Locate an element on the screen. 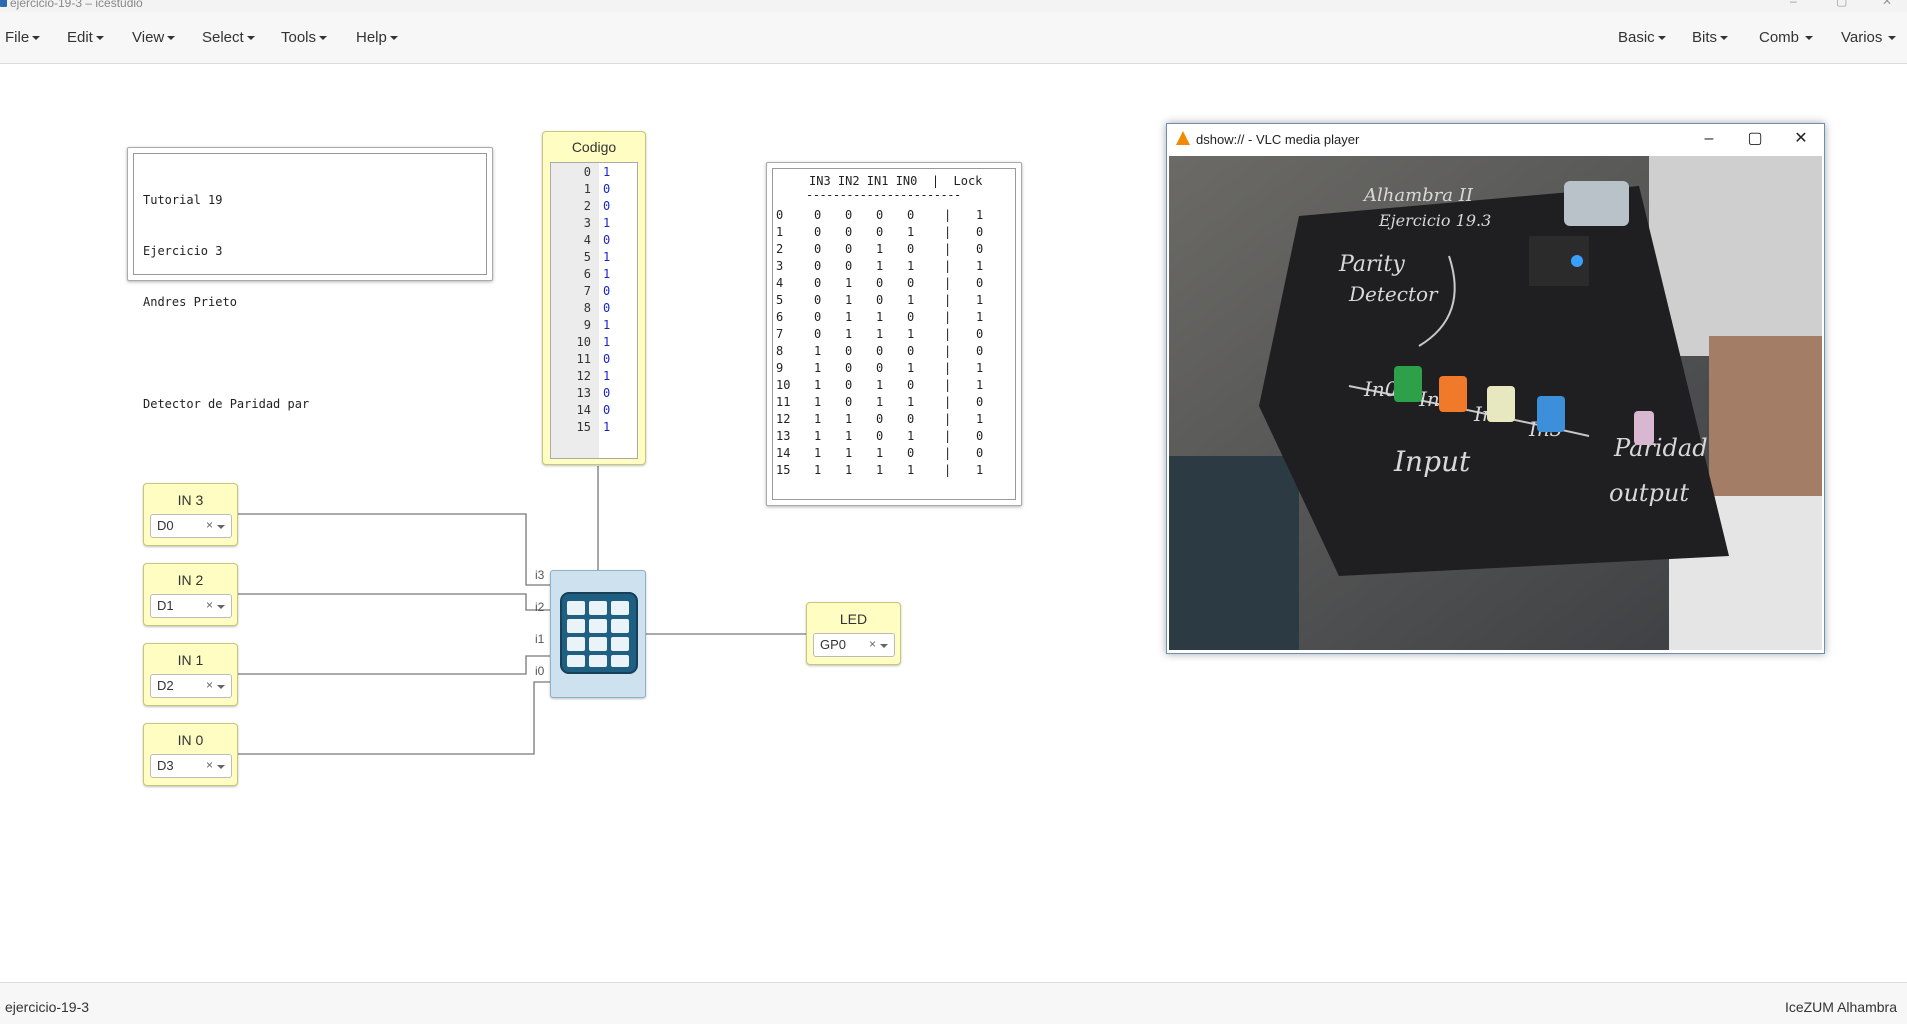 This screenshot has width=1907, height=1024. input-block-in3: IN 3 D0 × is located at coordinates (190, 514).